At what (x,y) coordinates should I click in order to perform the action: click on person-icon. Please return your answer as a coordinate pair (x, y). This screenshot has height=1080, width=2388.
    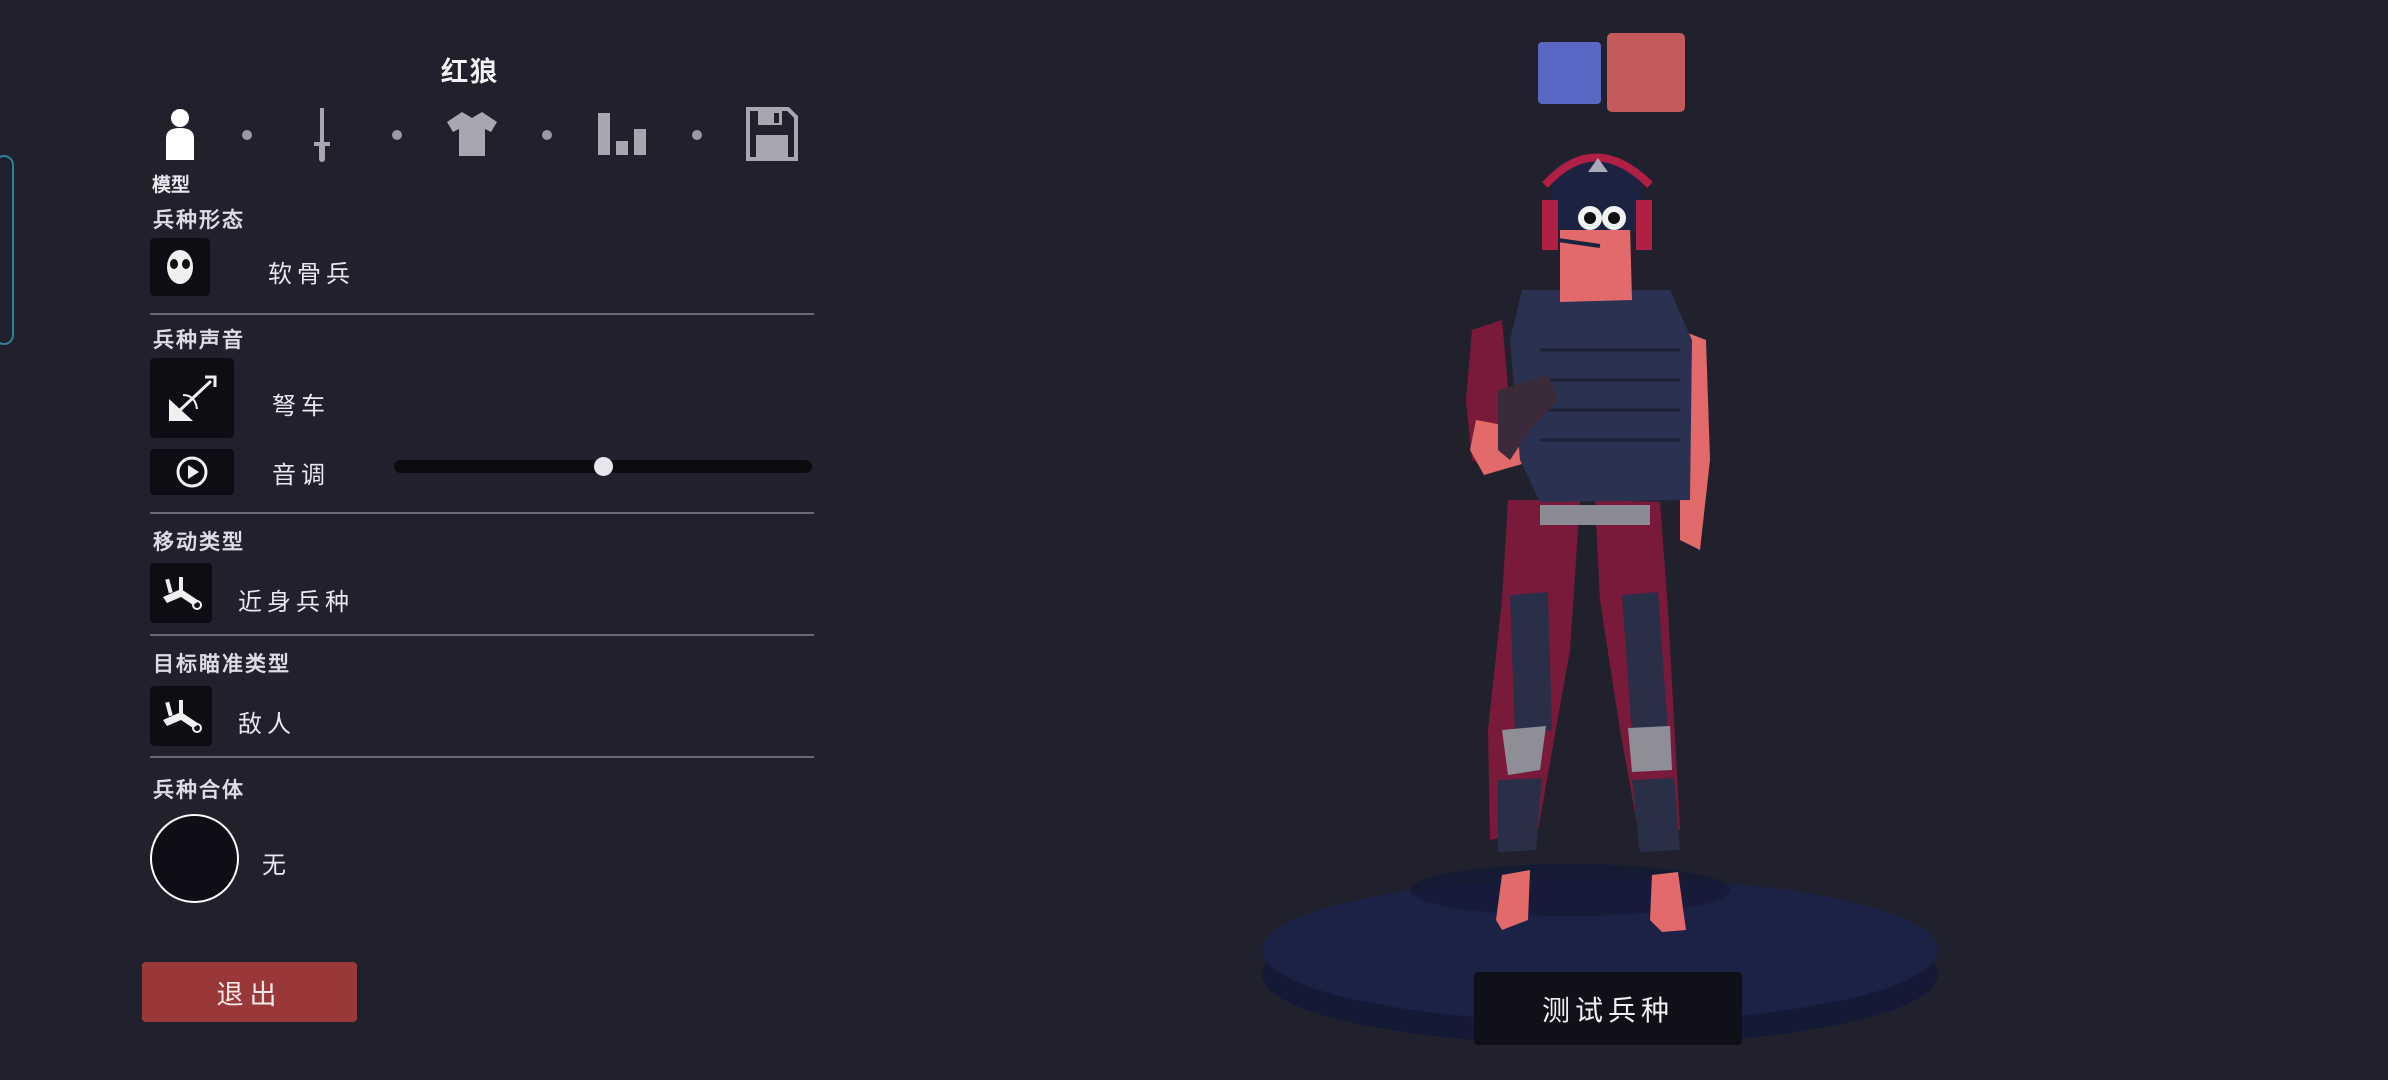
    Looking at the image, I should click on (180, 134).